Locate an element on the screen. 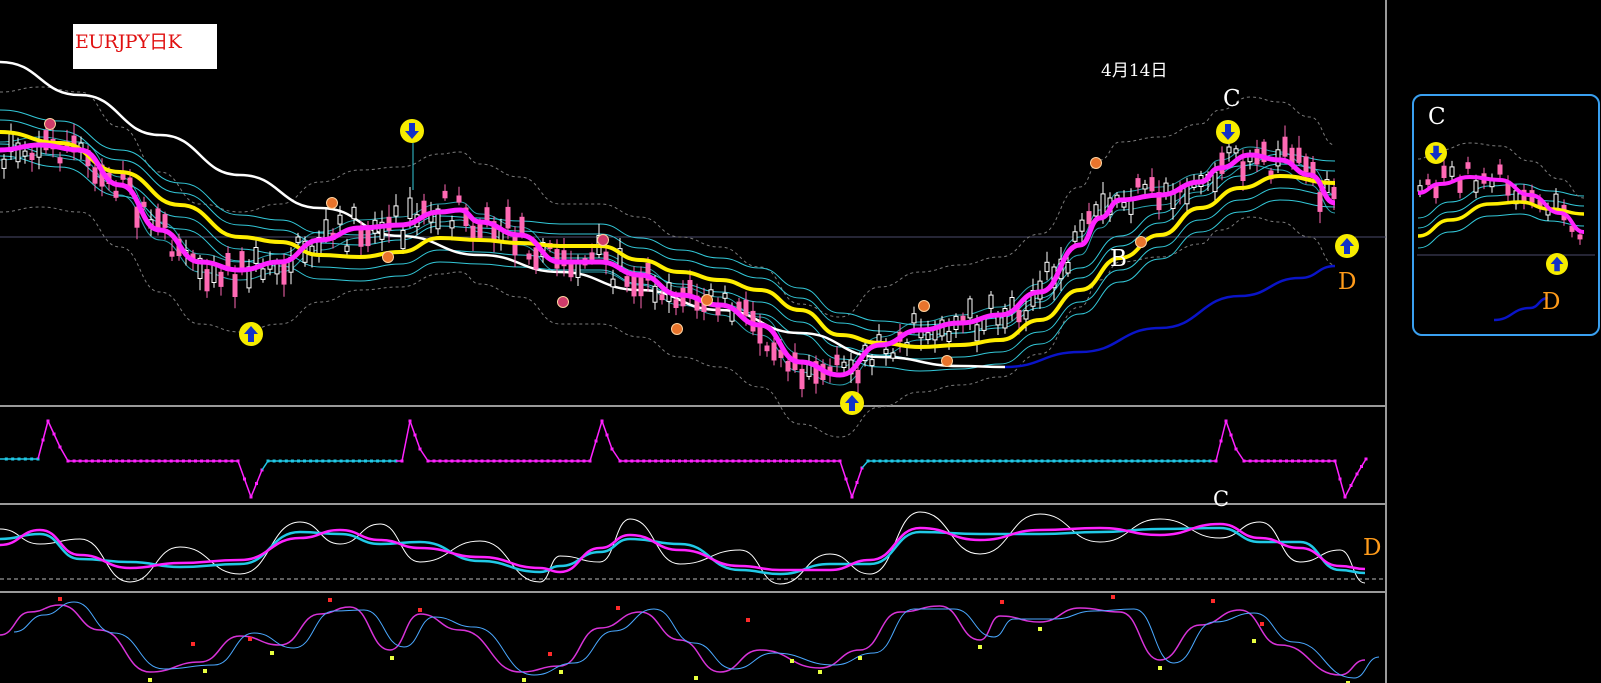 This screenshot has height=683, width=1601. signal-dot is located at coordinates (1366, 459).